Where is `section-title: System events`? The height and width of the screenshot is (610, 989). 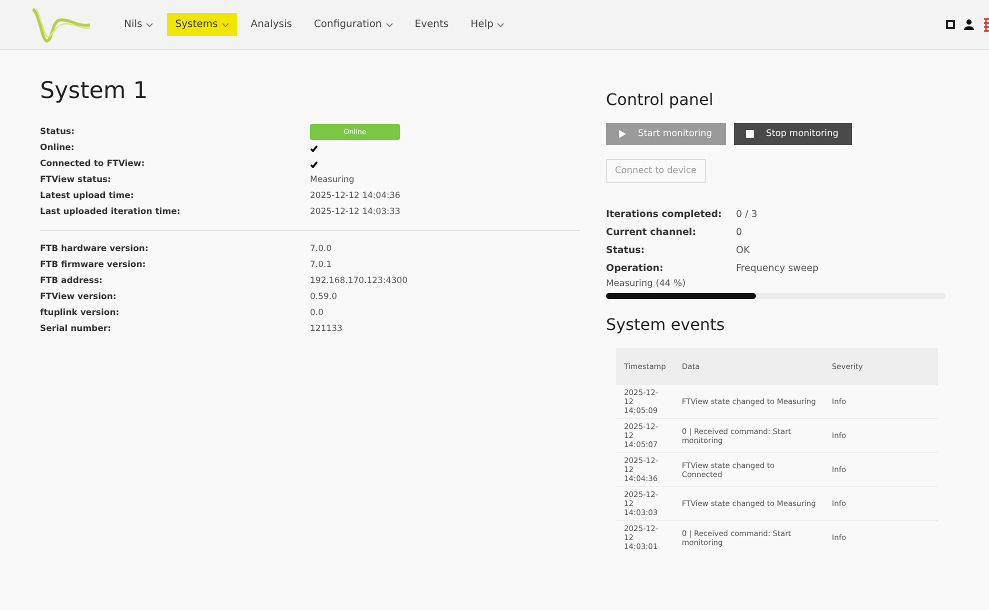
section-title: System events is located at coordinates (666, 324).